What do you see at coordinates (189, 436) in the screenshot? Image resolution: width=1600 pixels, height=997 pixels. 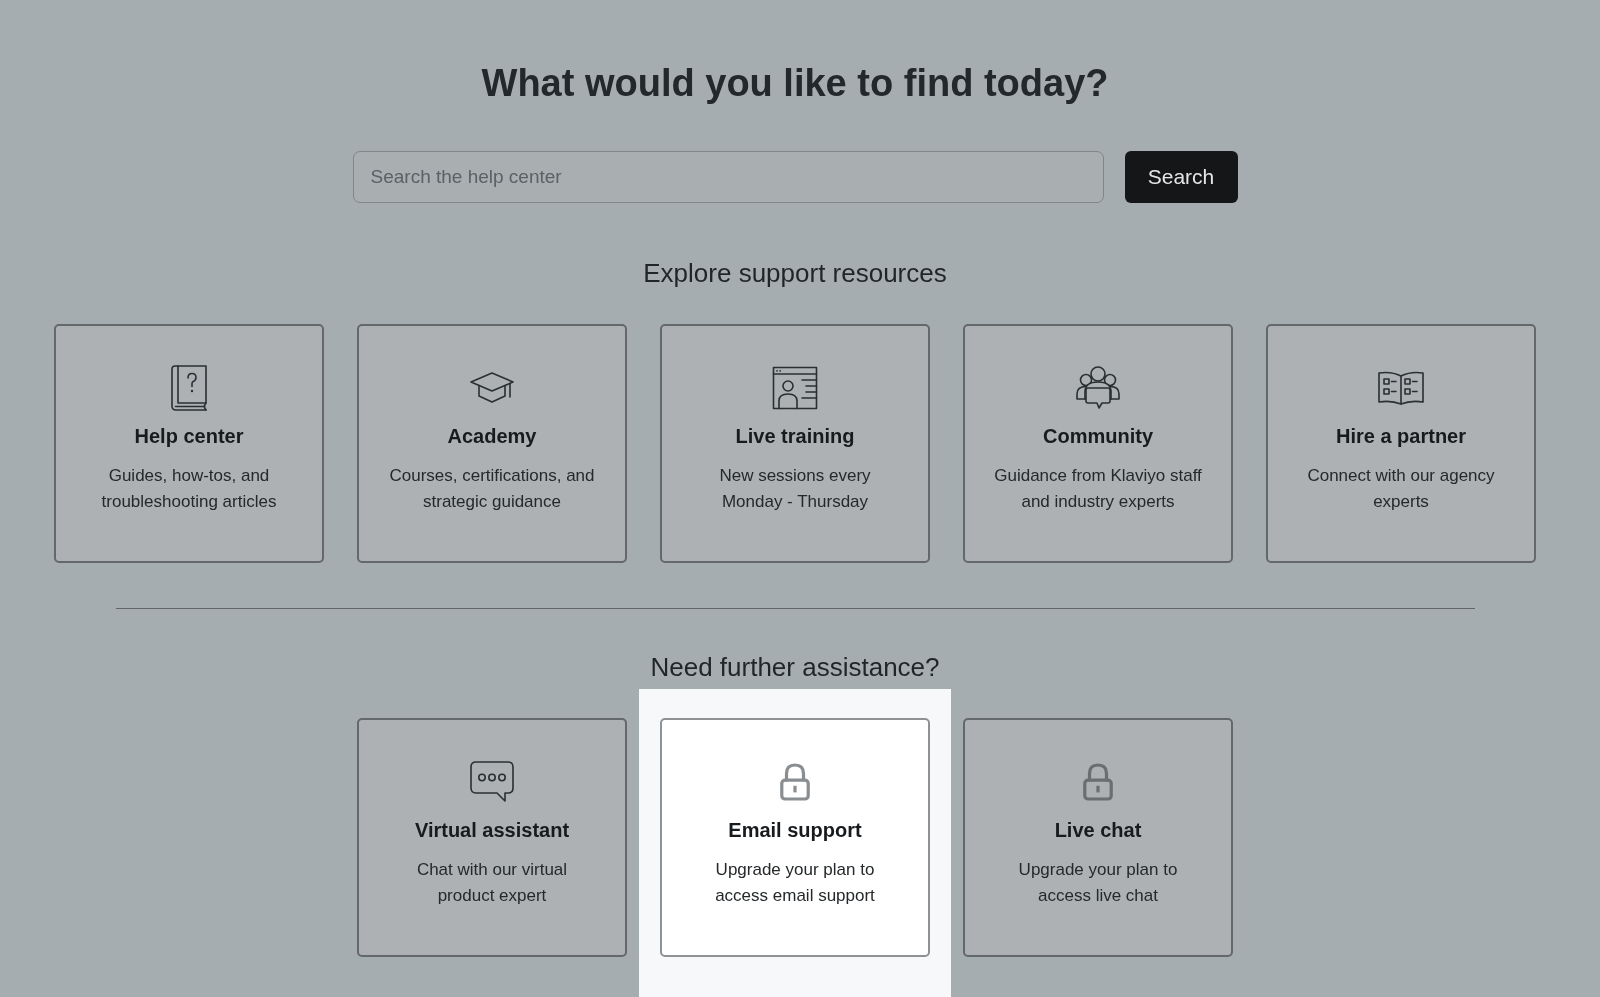 I see `card-title: Help center` at bounding box center [189, 436].